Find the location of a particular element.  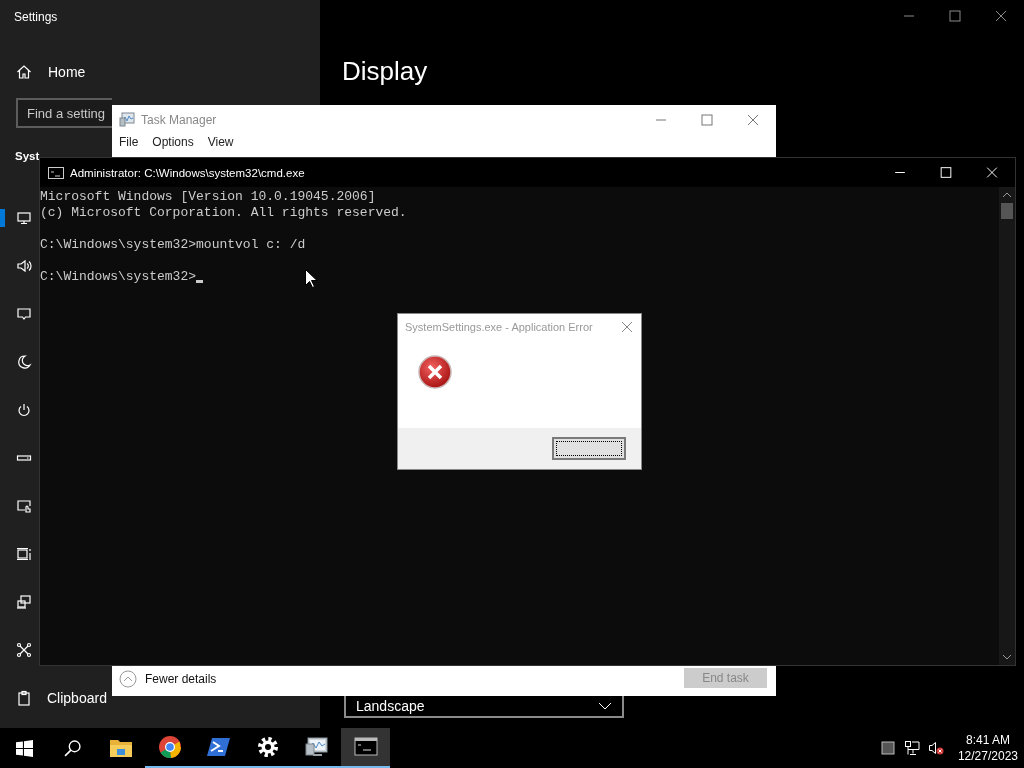

notifications-icon is located at coordinates (24, 314).